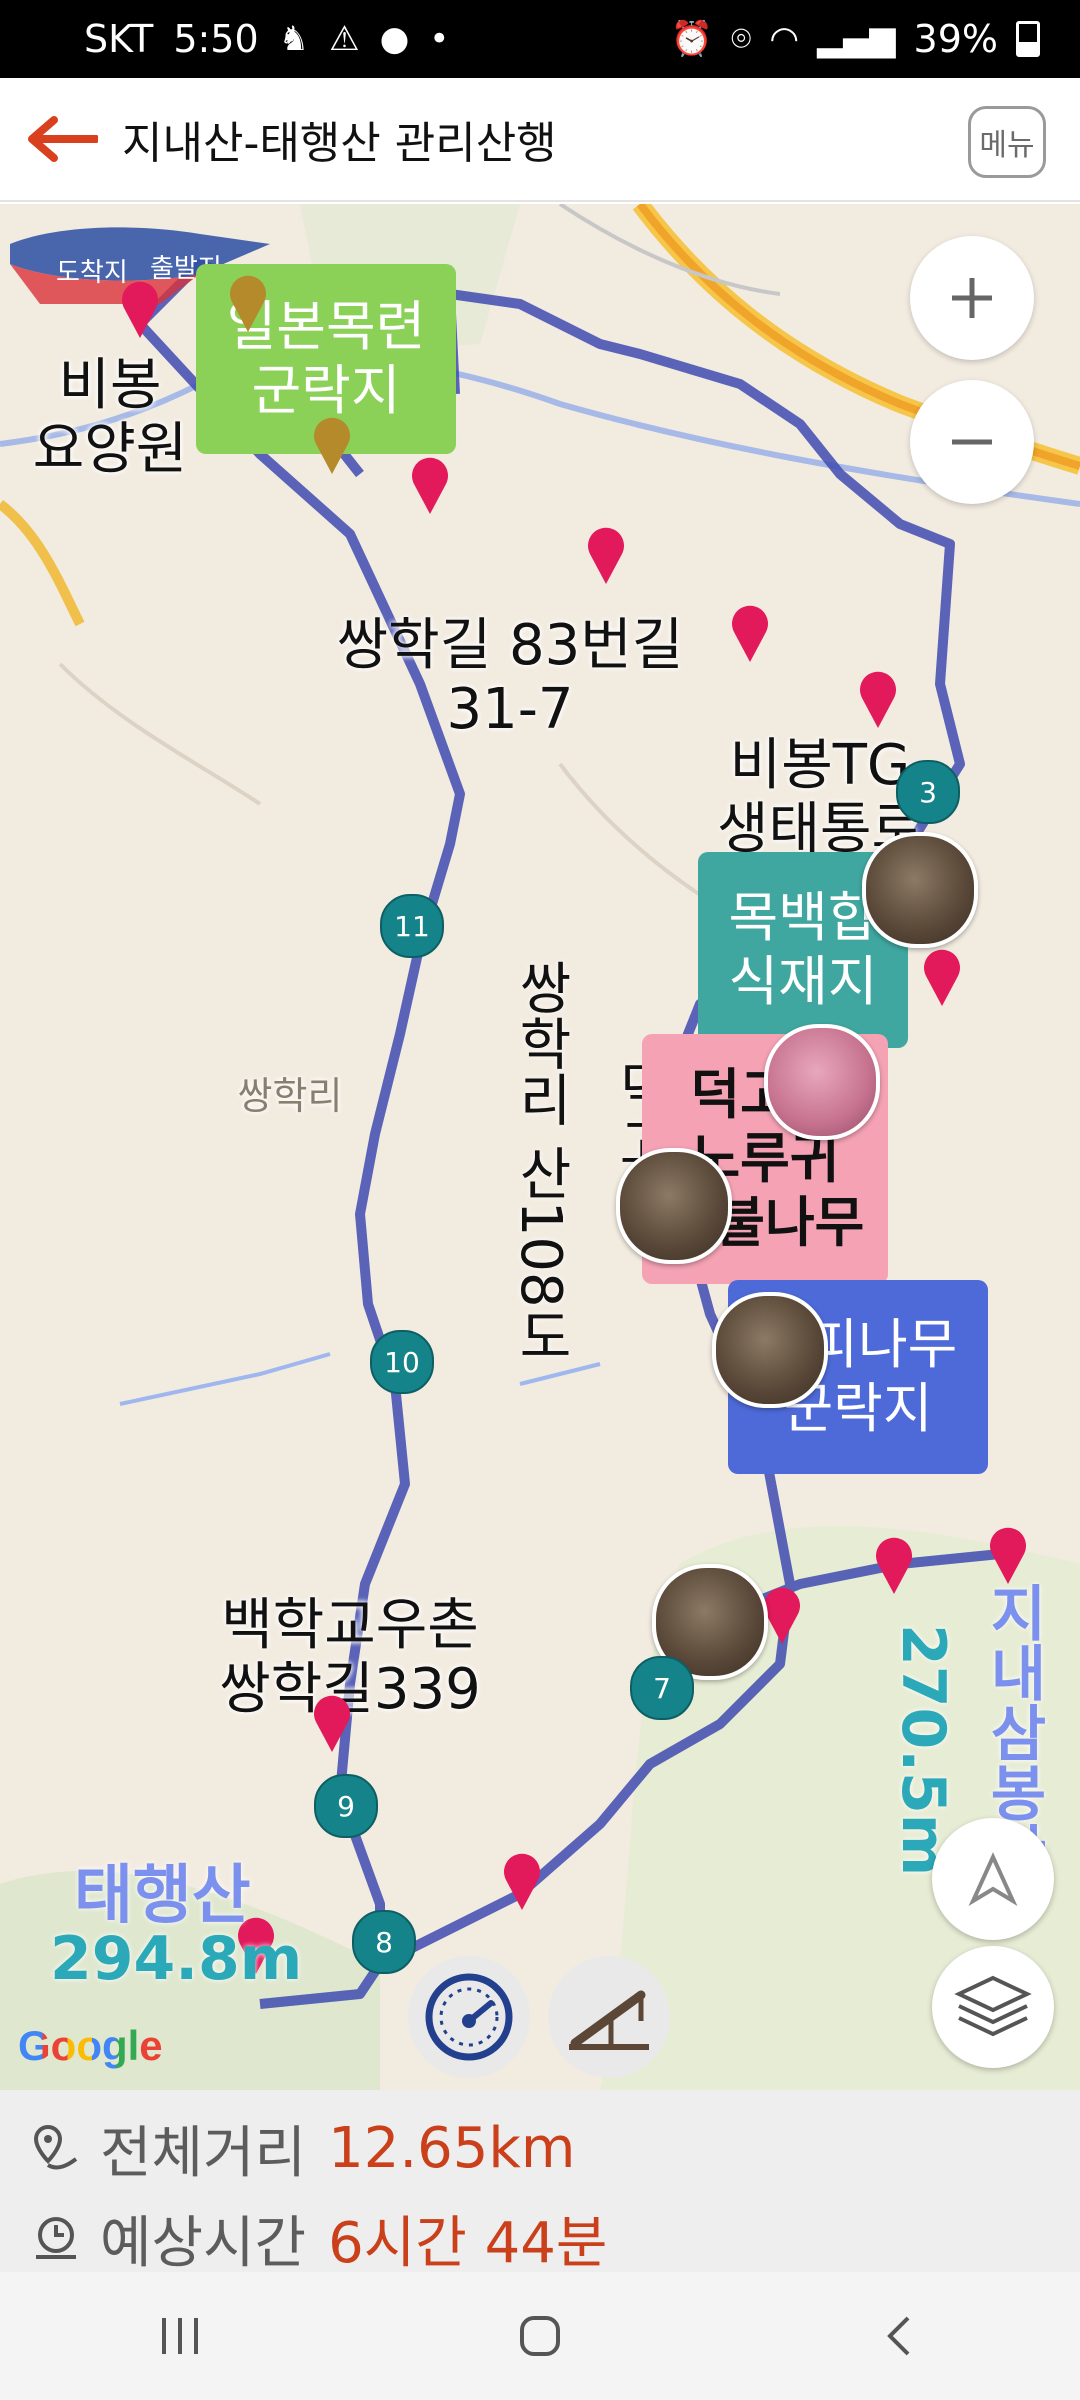 Image resolution: width=1080 pixels, height=2400 pixels. What do you see at coordinates (691, 39) in the screenshot?
I see `alarm-icon: ⏰` at bounding box center [691, 39].